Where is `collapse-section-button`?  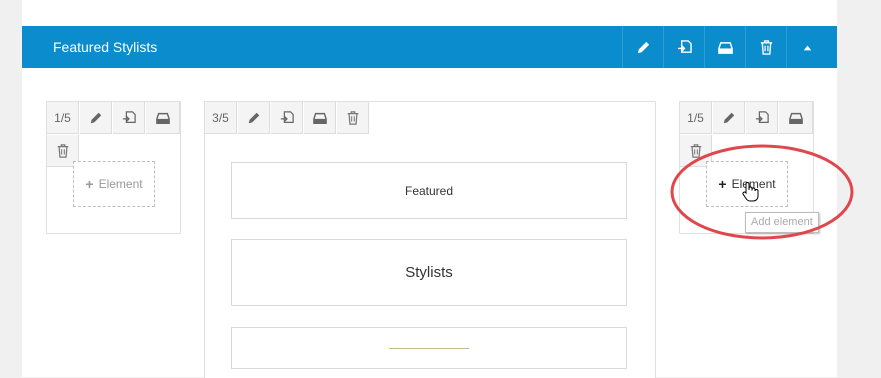
collapse-section-button is located at coordinates (806, 47).